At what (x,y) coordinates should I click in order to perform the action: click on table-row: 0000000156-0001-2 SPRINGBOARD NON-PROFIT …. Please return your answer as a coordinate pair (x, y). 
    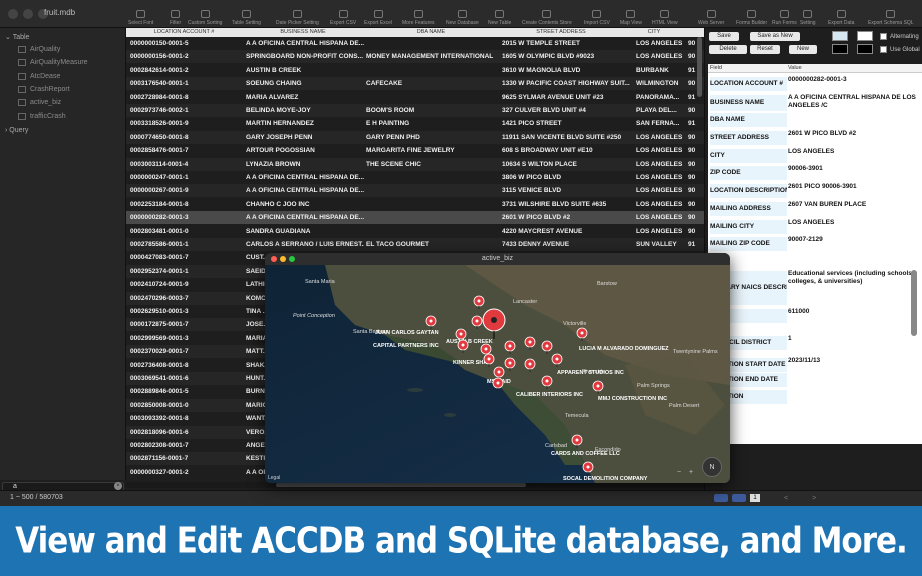
    Looking at the image, I should click on (415, 57).